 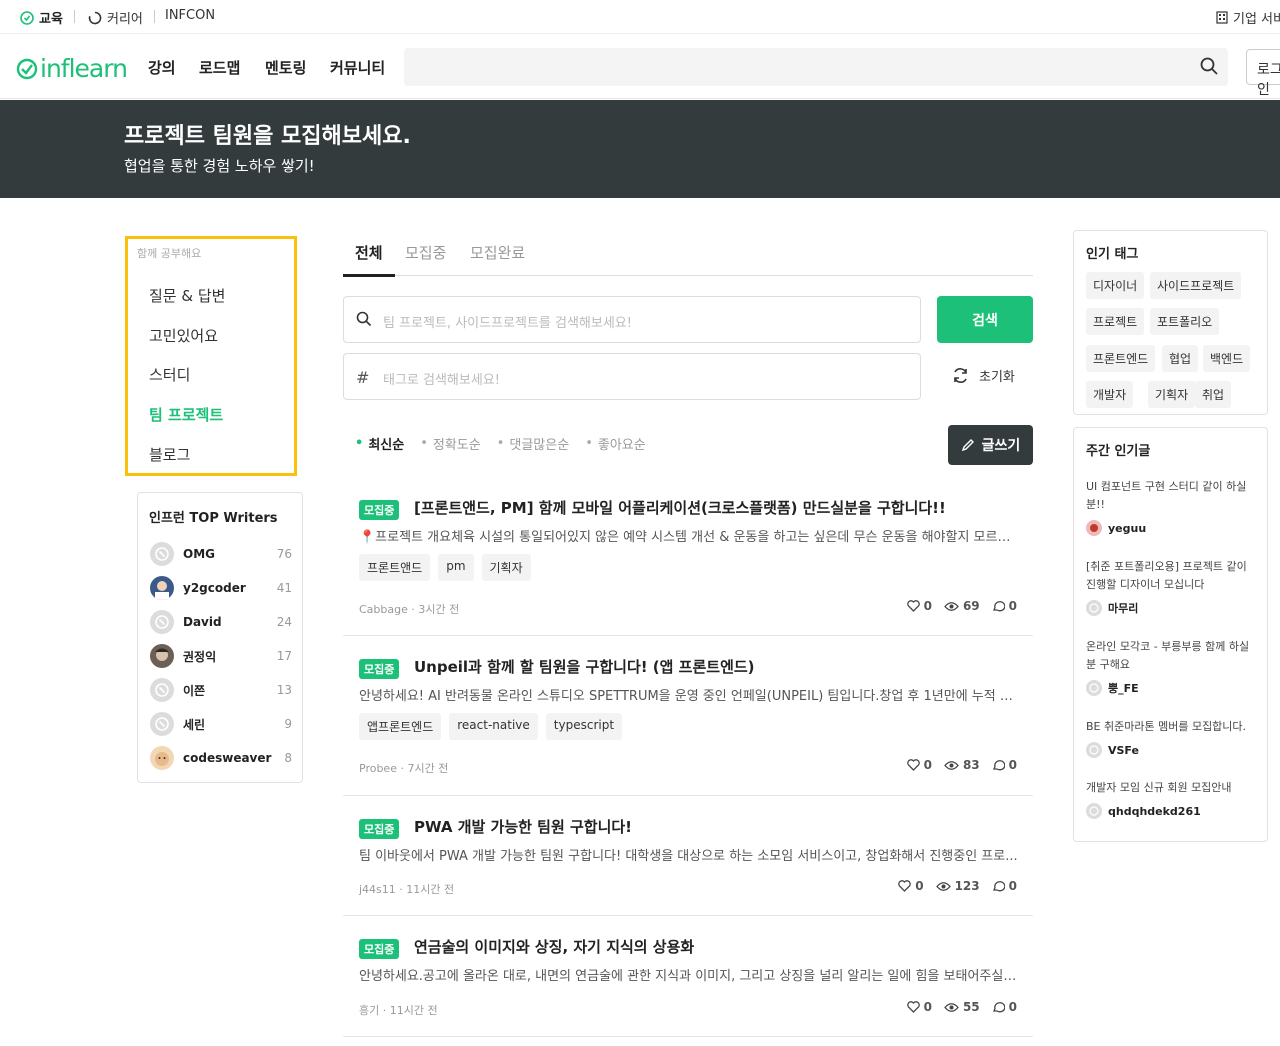 What do you see at coordinates (1172, 496) in the screenshot?
I see `weekly-post-title: UI 컴포넌트 구현 스터디 같이 하실 분!!` at bounding box center [1172, 496].